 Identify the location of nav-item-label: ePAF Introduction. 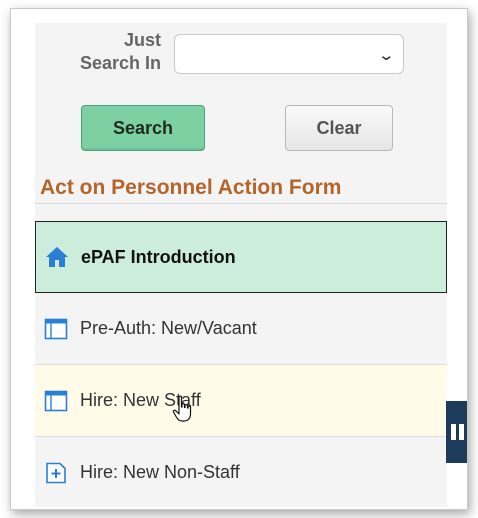
(158, 256).